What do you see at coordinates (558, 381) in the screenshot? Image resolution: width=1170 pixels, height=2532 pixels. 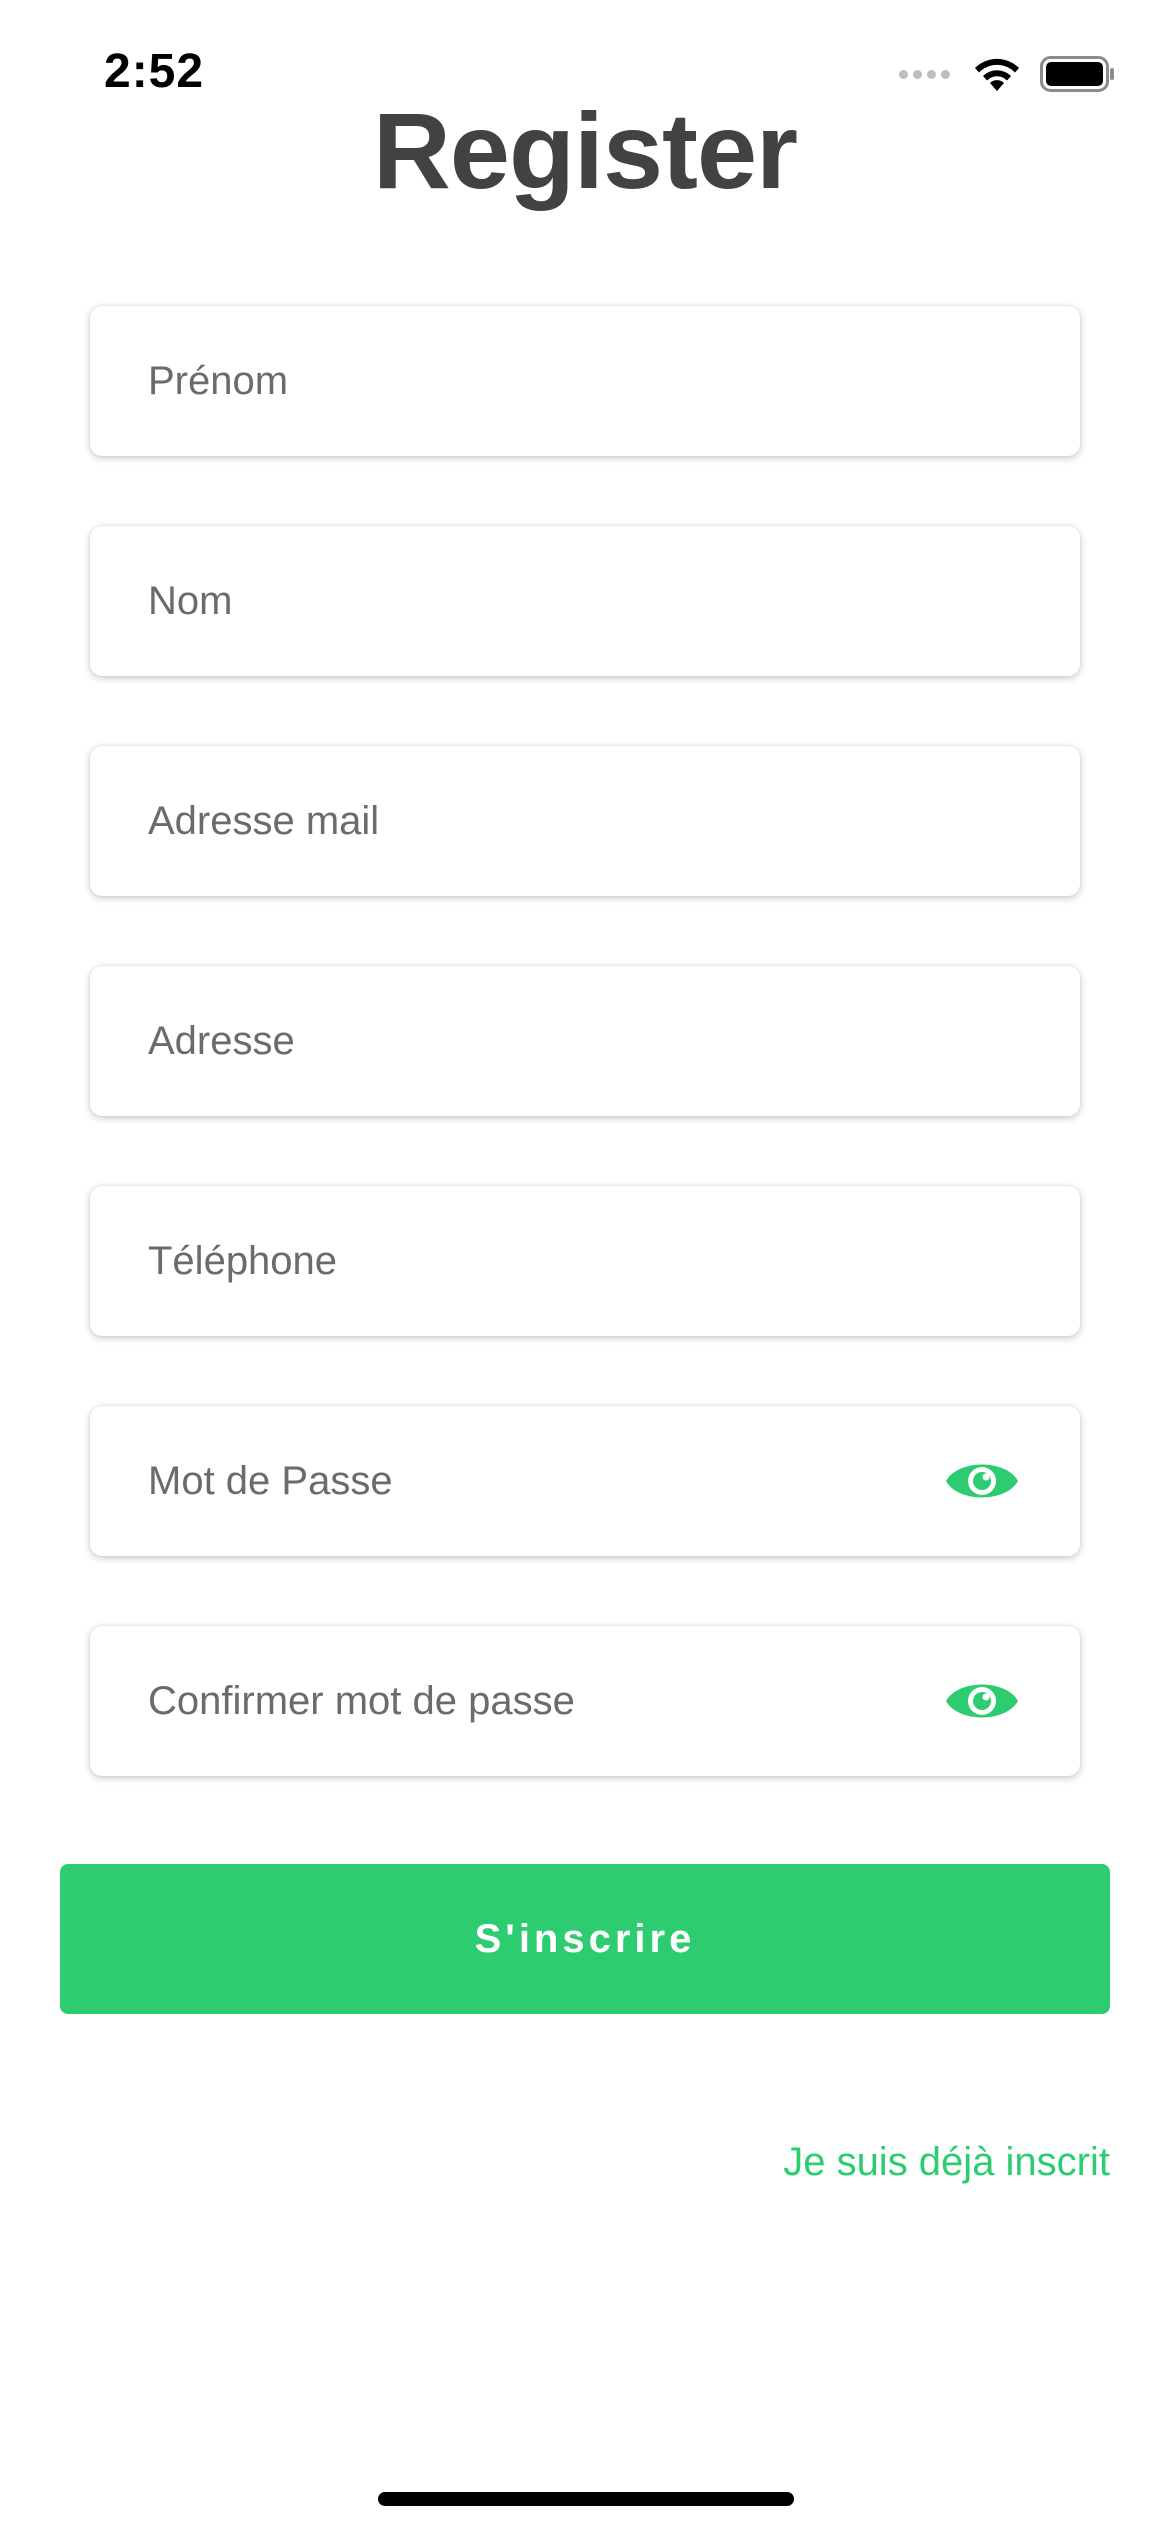 I see `first-name-input` at bounding box center [558, 381].